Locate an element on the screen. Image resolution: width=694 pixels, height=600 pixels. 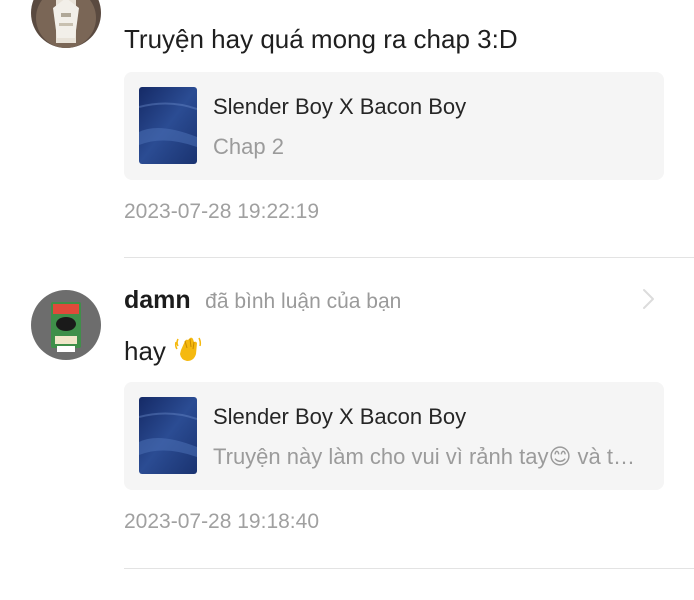
comment-text: hay is located at coordinates (163, 350).